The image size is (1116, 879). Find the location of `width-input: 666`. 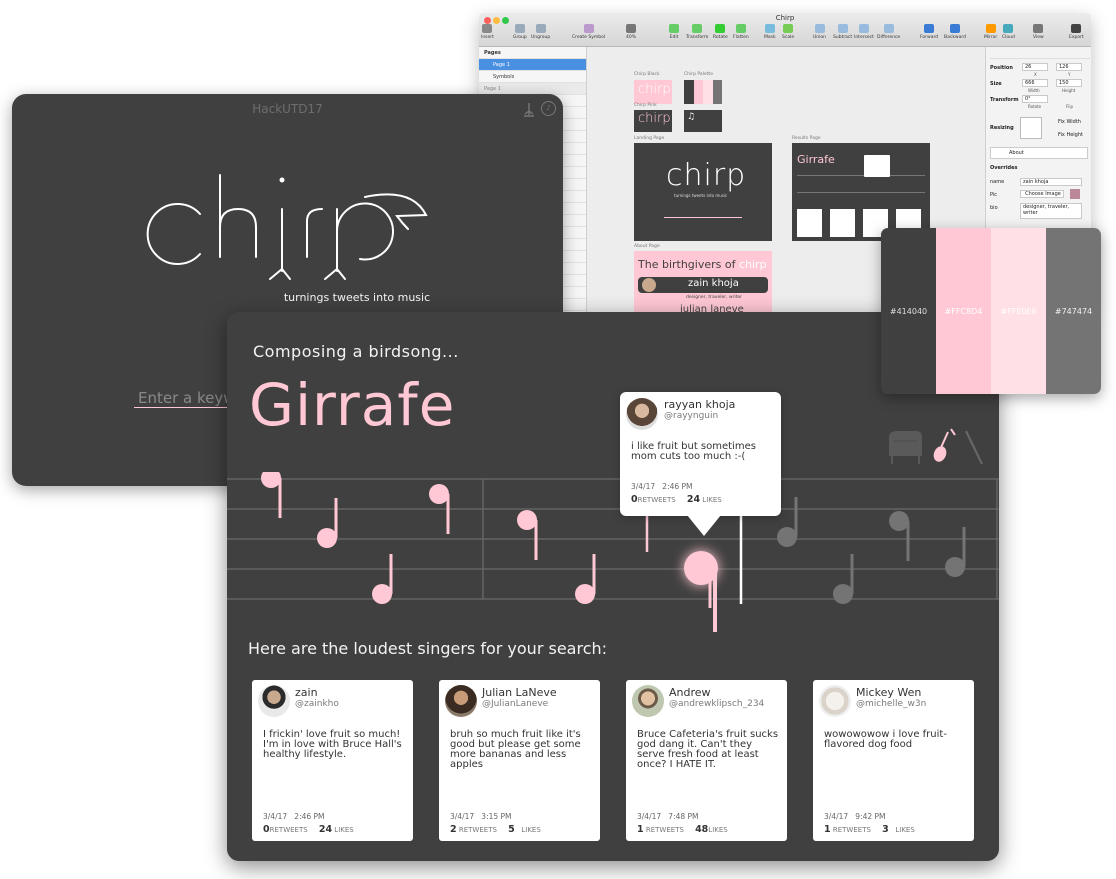

width-input: 666 is located at coordinates (1035, 83).